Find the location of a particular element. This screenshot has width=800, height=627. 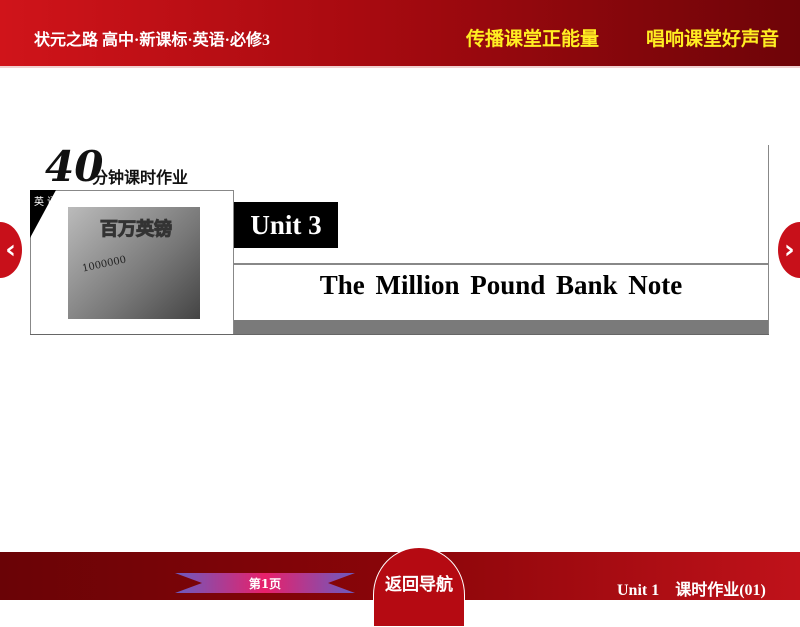

chevron-left-icon: ‹ is located at coordinates (10, 250).